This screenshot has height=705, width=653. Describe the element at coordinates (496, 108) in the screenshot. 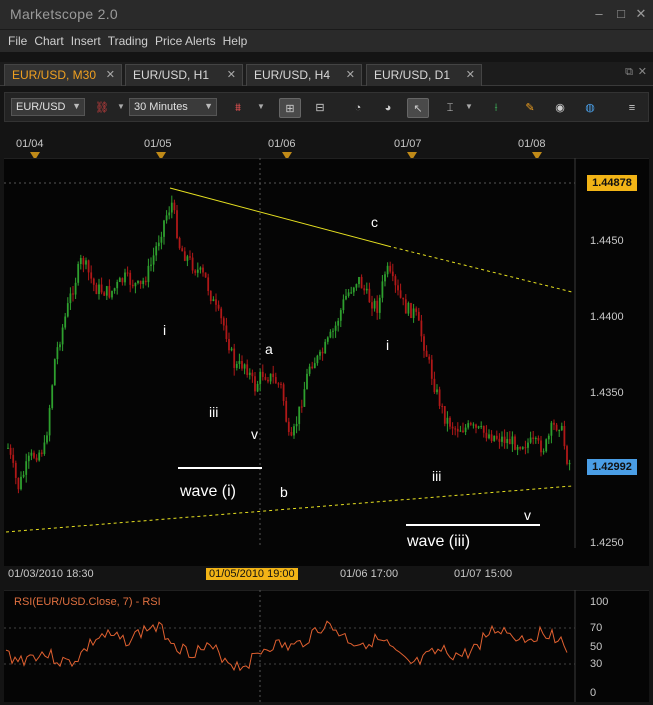

I see `draw-line-icon: ⟊` at that location.